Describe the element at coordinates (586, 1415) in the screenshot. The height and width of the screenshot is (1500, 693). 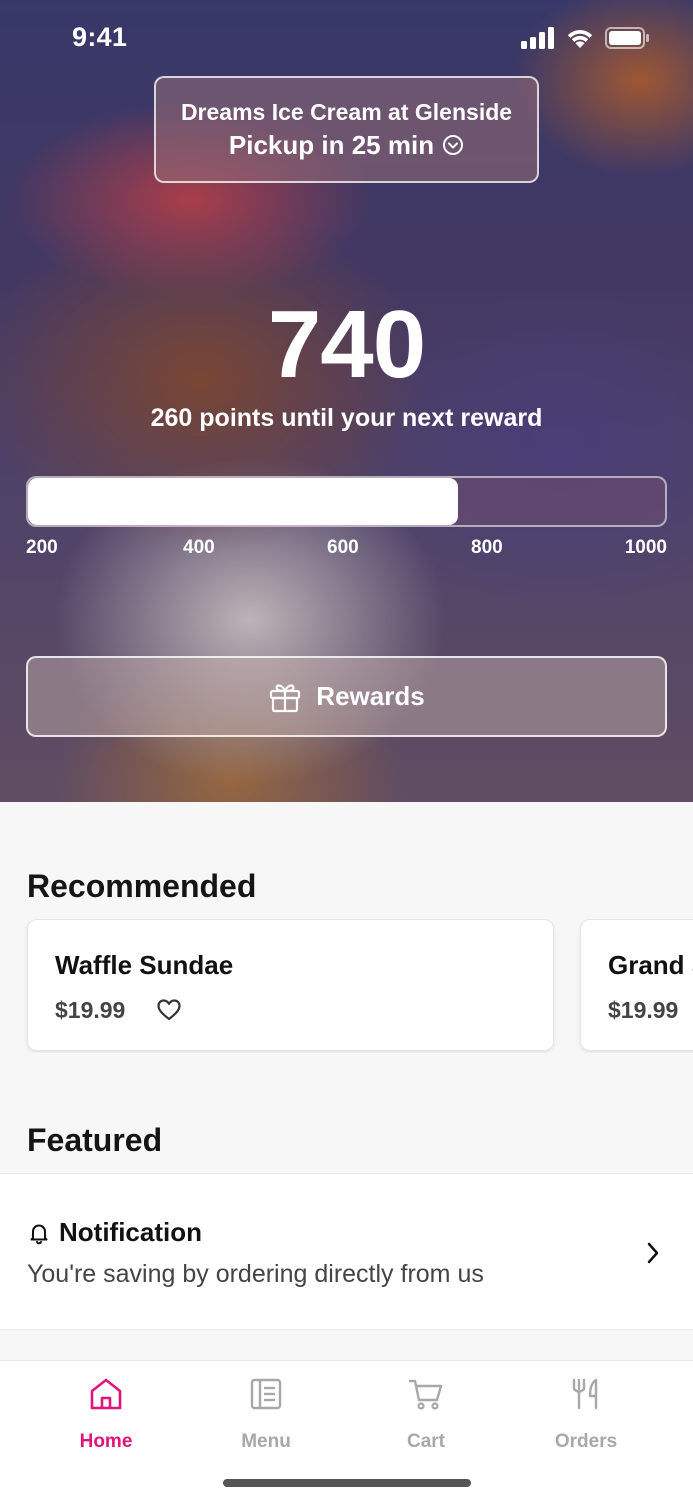
I see `tab-orders: Orders` at that location.